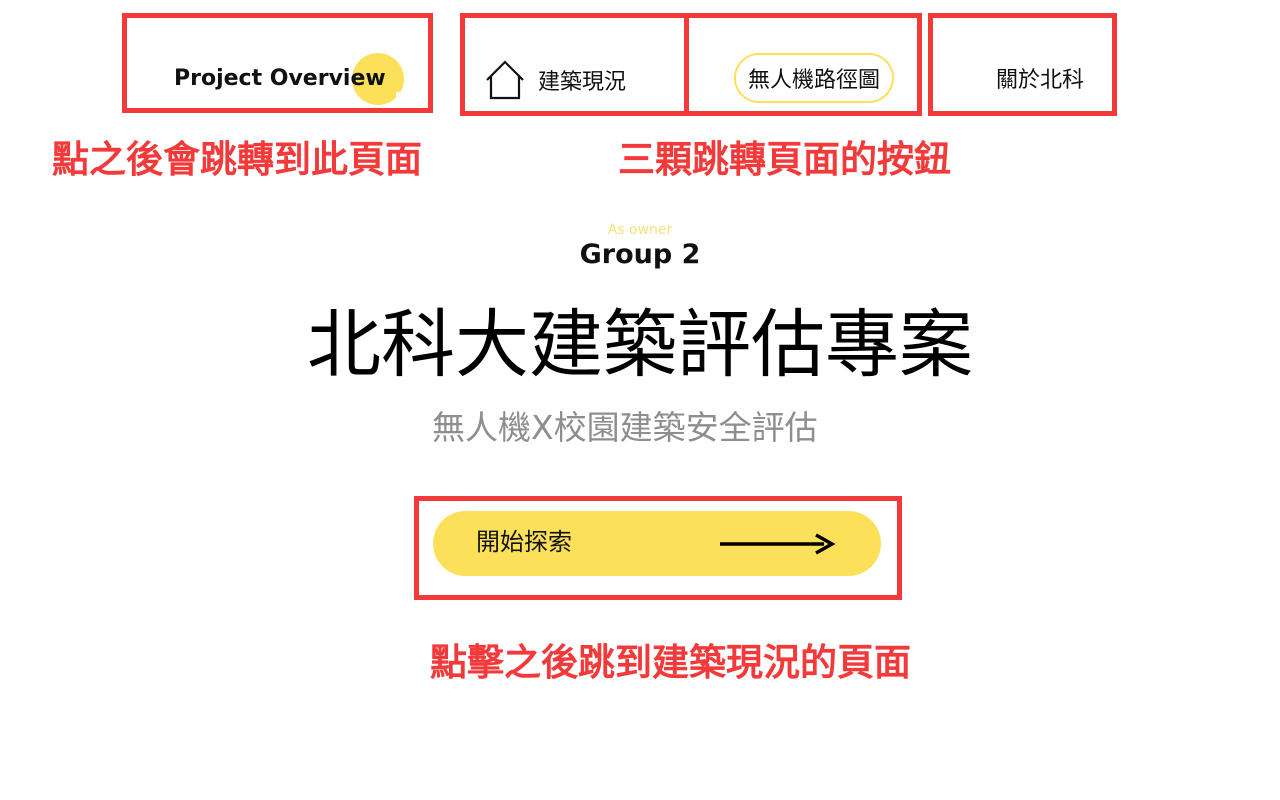 Image resolution: width=1280 pixels, height=800 pixels. What do you see at coordinates (277, 63) in the screenshot?
I see `annotation-box-overview` at bounding box center [277, 63].